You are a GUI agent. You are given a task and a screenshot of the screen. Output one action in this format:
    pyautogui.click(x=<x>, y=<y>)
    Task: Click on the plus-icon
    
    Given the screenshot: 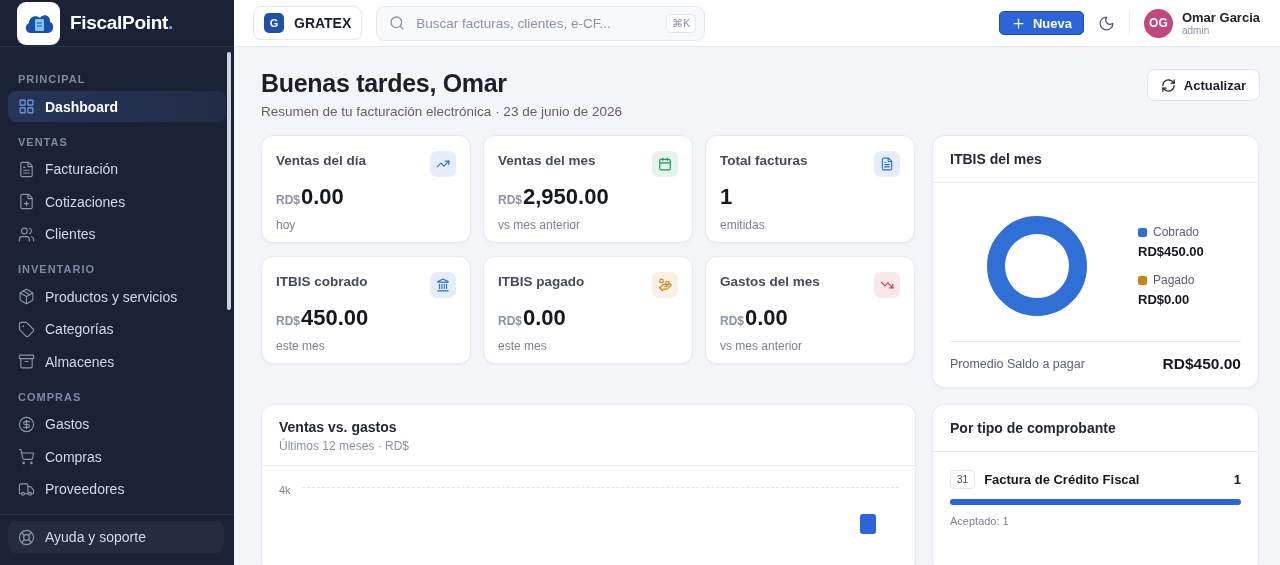 What is the action you would take?
    pyautogui.click(x=1018, y=23)
    